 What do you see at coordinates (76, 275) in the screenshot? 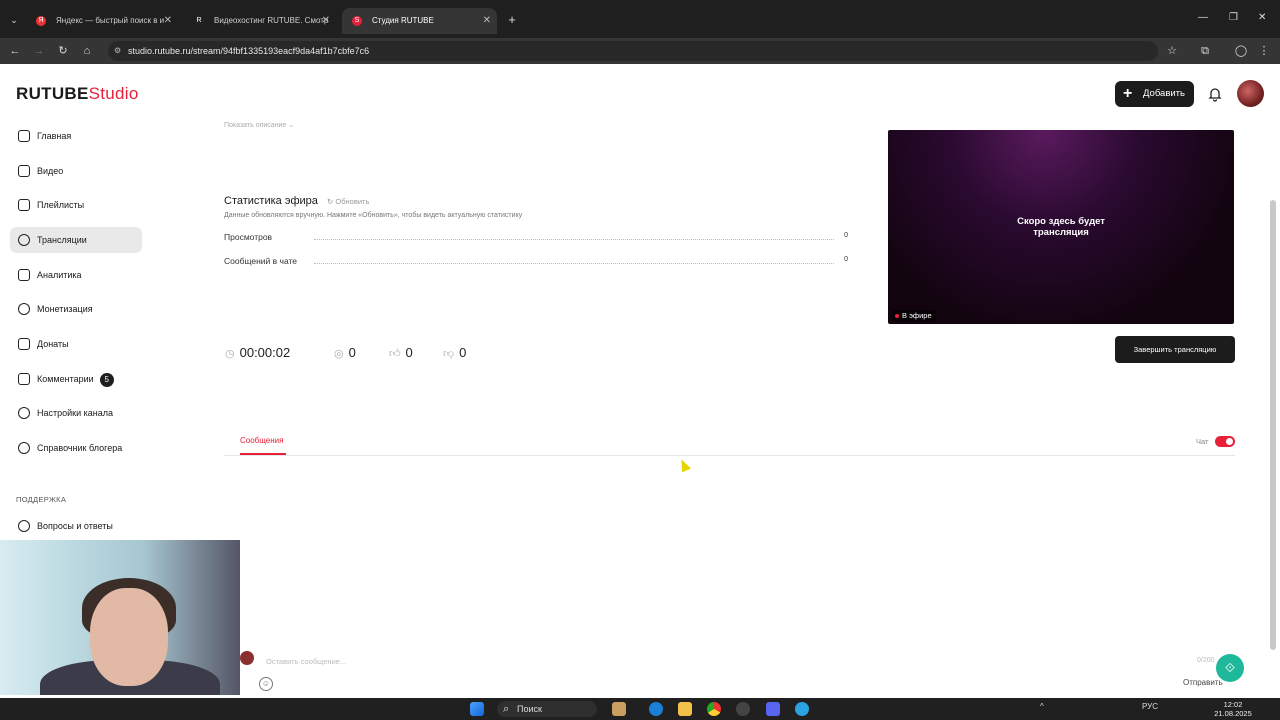
I see `sidebar-item-analytics: Аналитика` at bounding box center [76, 275].